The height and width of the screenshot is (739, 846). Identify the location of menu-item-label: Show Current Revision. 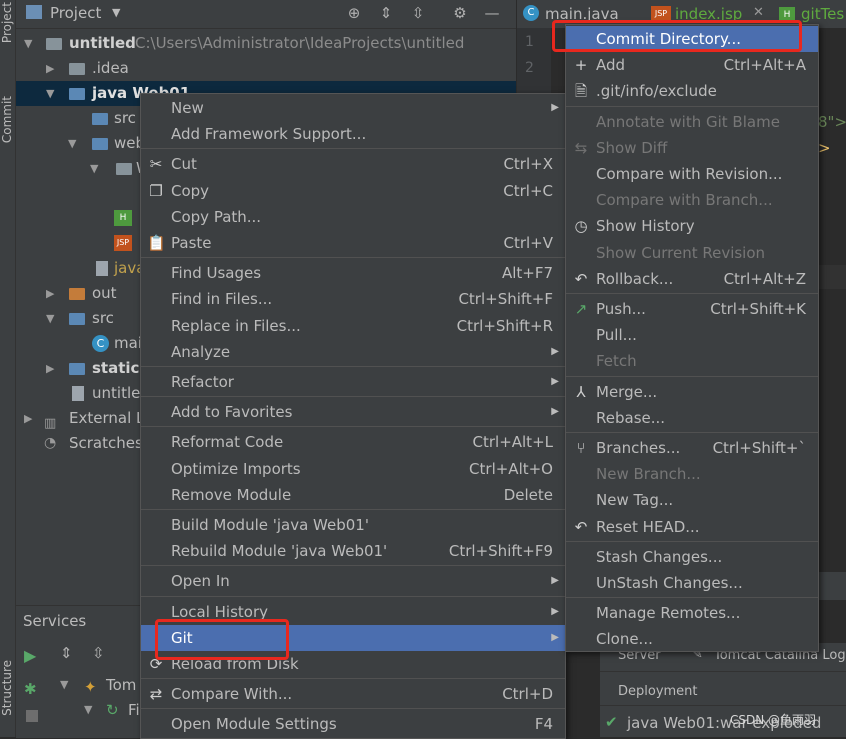
(681, 252).